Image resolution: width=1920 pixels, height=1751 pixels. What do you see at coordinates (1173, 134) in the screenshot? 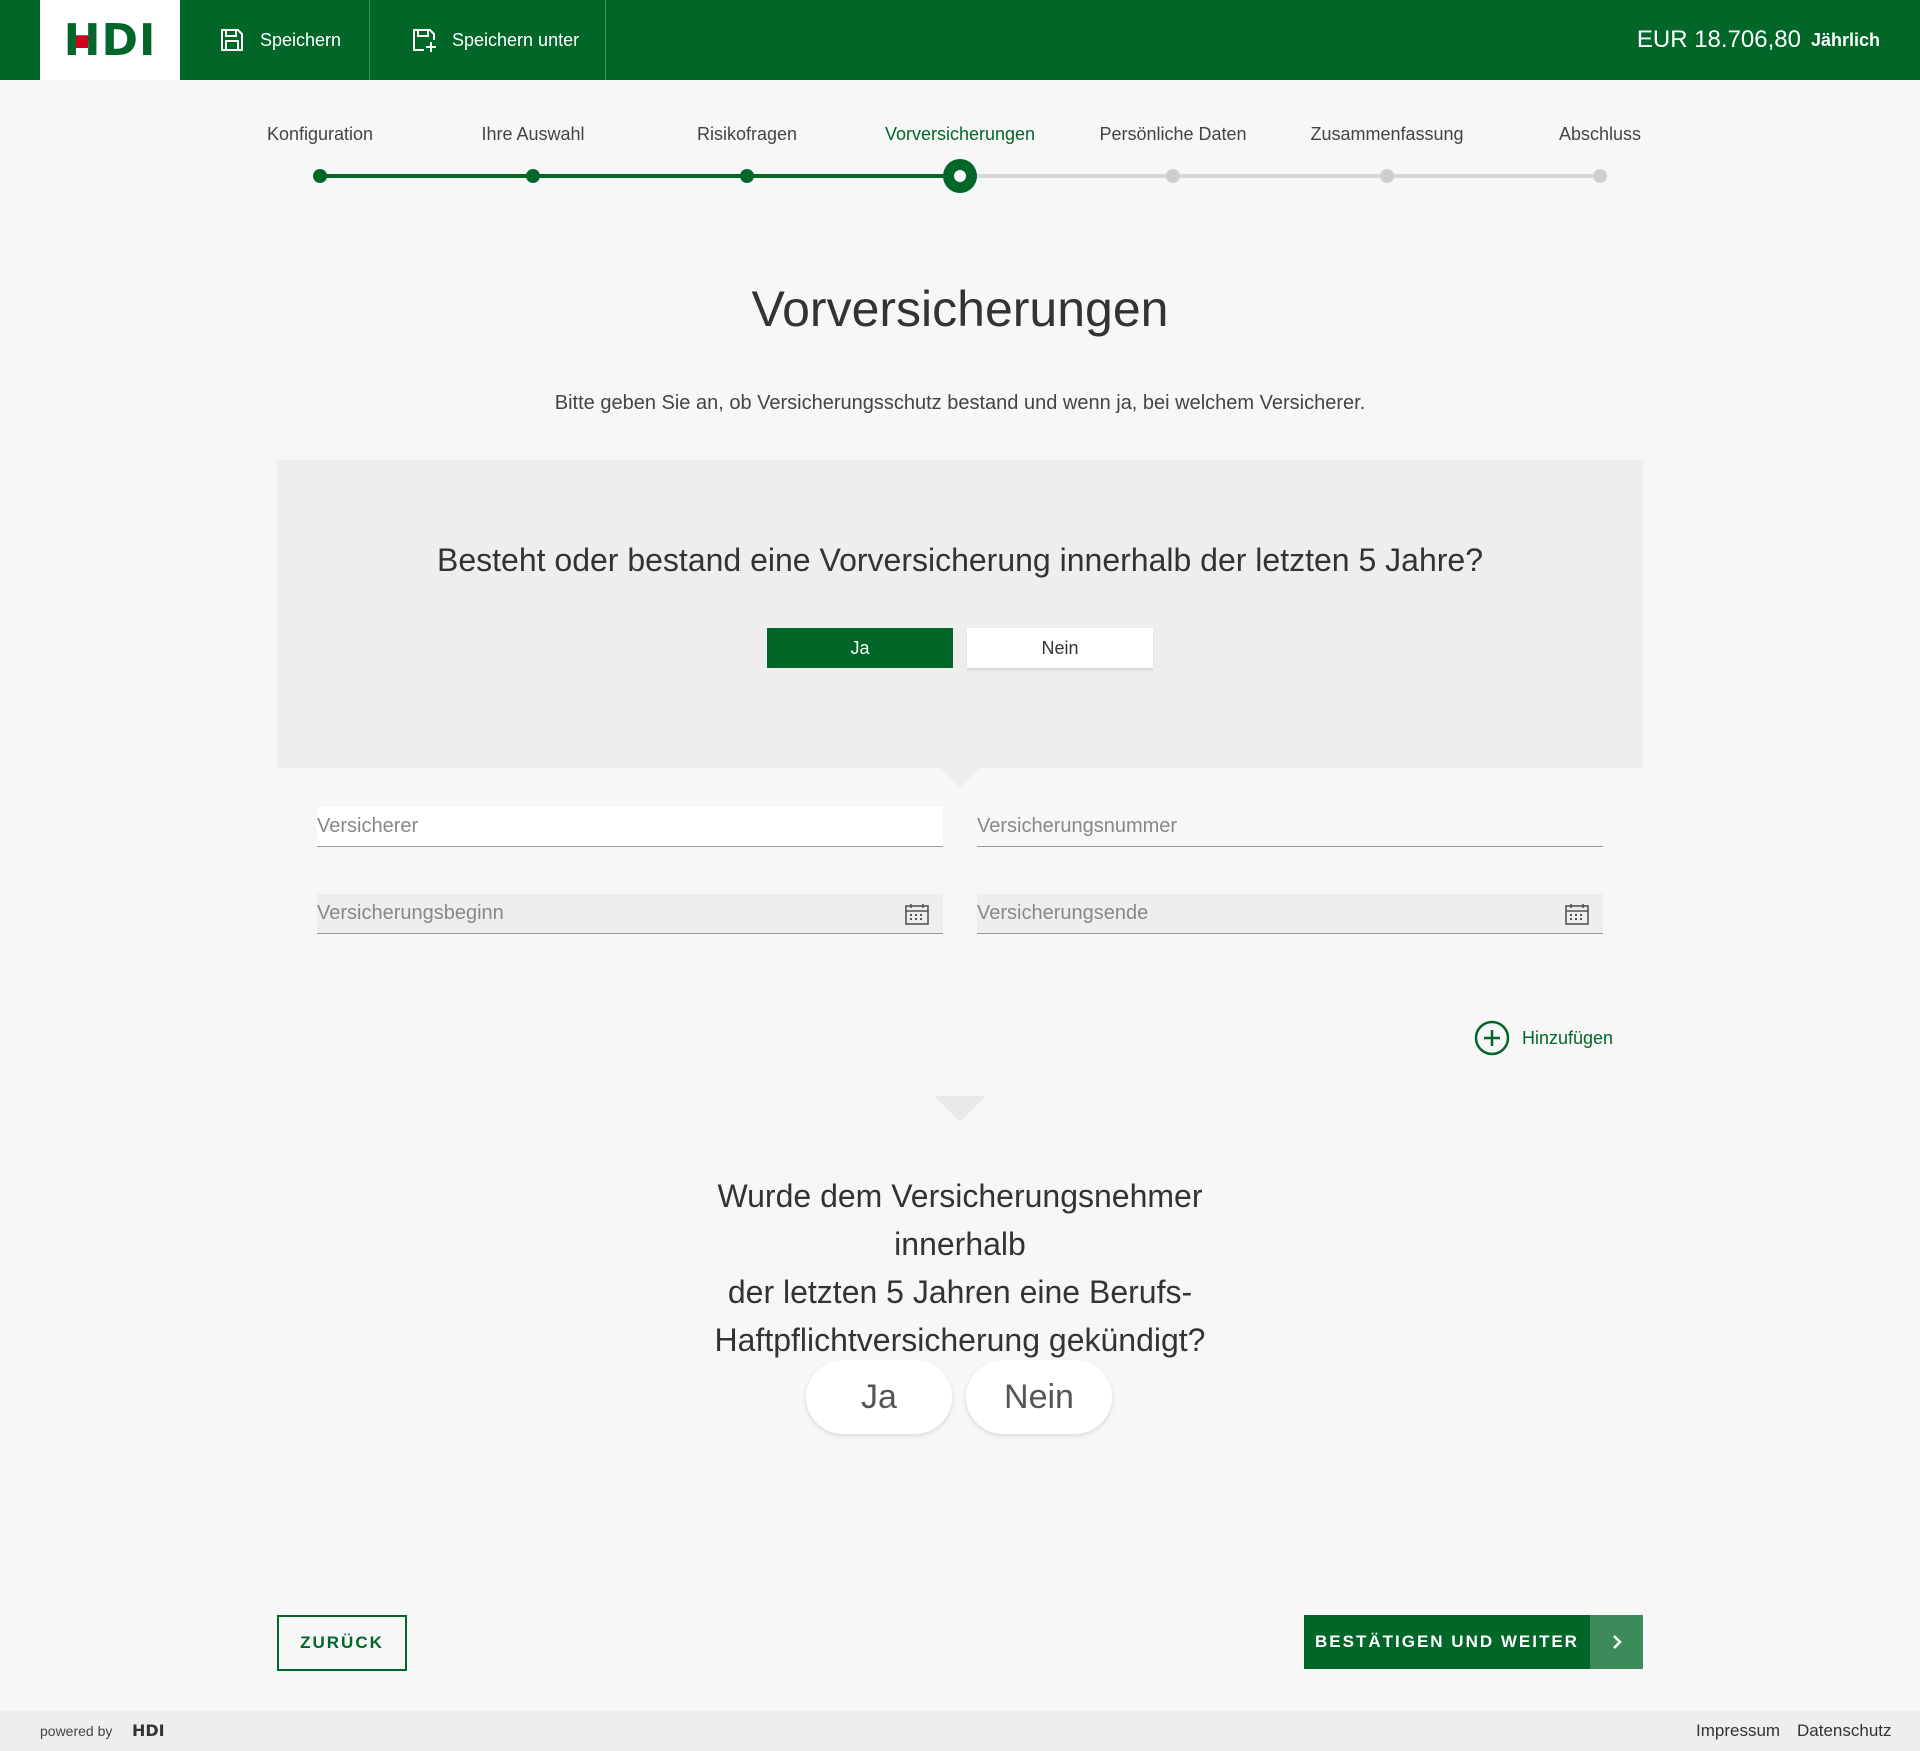
I see `step-persoenliche-daten: Persönliche Daten` at bounding box center [1173, 134].